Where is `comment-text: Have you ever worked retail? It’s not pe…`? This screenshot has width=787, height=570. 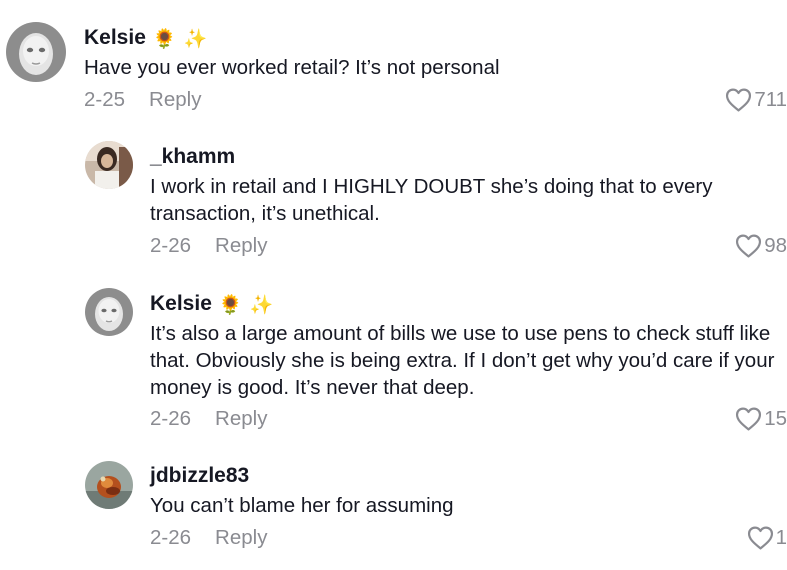
comment-text: Have you ever worked retail? It’s not pe… is located at coordinates (292, 67).